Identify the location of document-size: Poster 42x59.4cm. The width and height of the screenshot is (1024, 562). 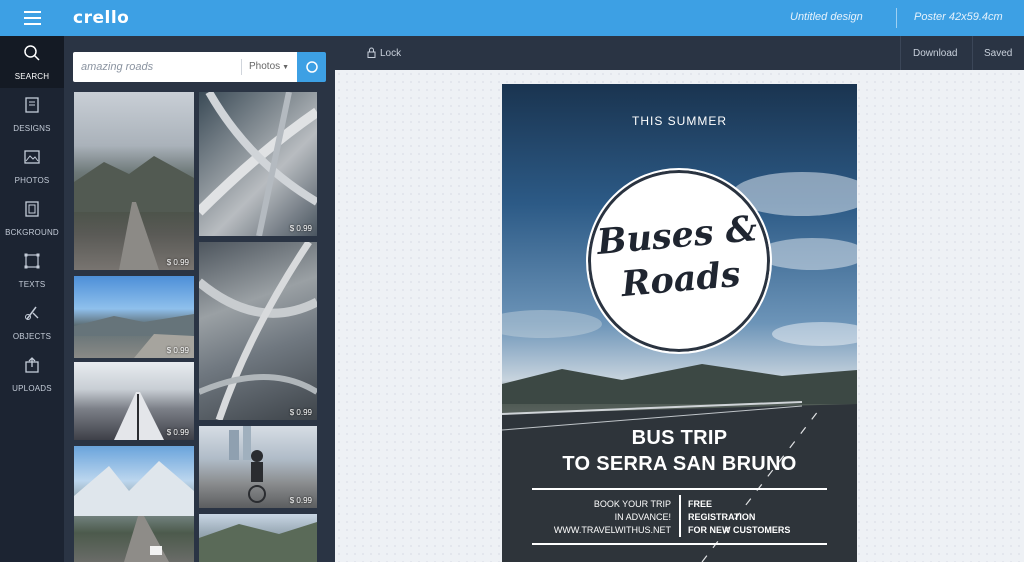
(958, 17).